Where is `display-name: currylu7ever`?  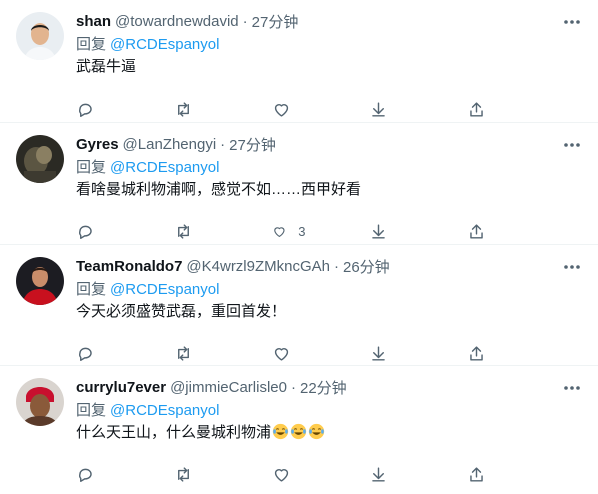
display-name: currylu7ever is located at coordinates (121, 387).